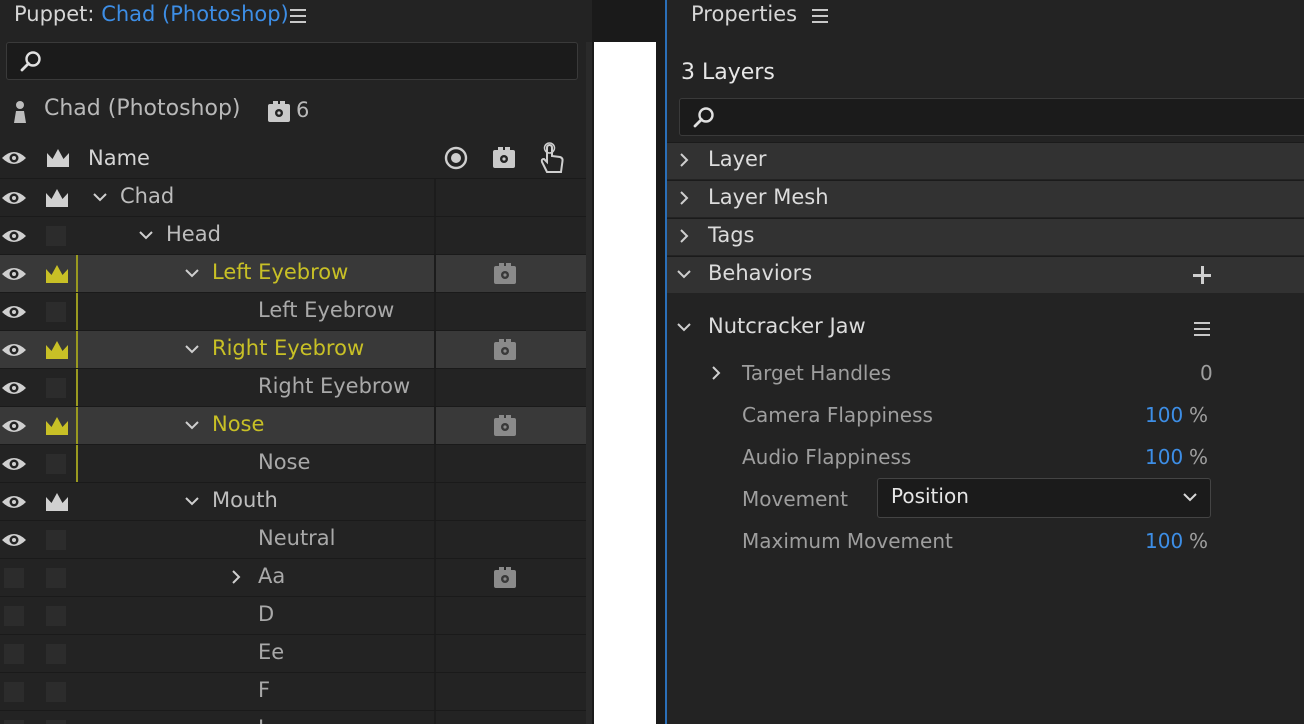 The height and width of the screenshot is (724, 1304). I want to click on puppet-panel-menu-icon, so click(298, 16).